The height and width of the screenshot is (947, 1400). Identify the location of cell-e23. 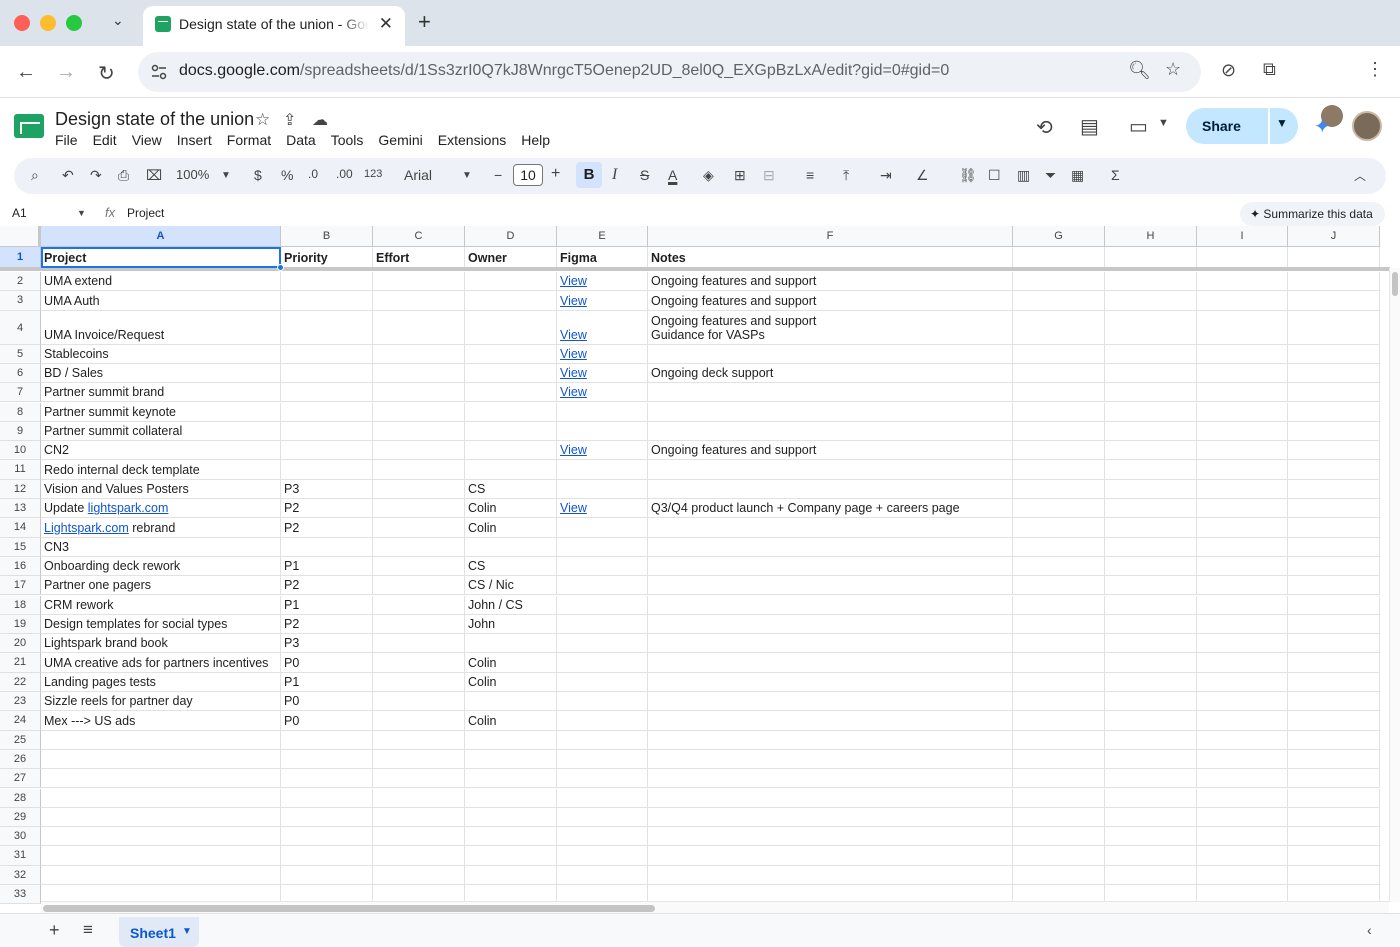
(602, 702).